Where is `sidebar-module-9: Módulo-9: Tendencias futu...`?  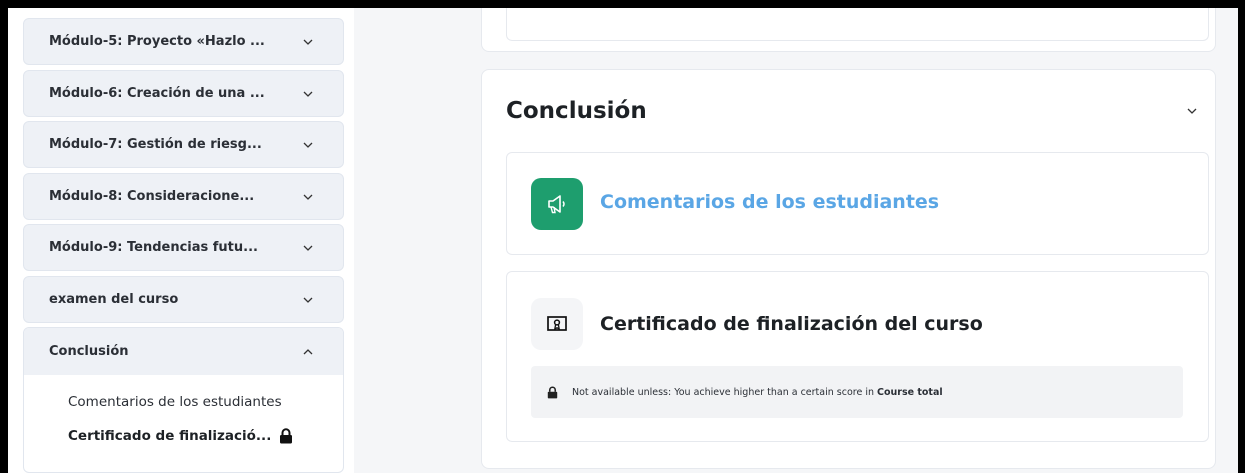
sidebar-module-9: Módulo-9: Tendencias futu... is located at coordinates (183, 247).